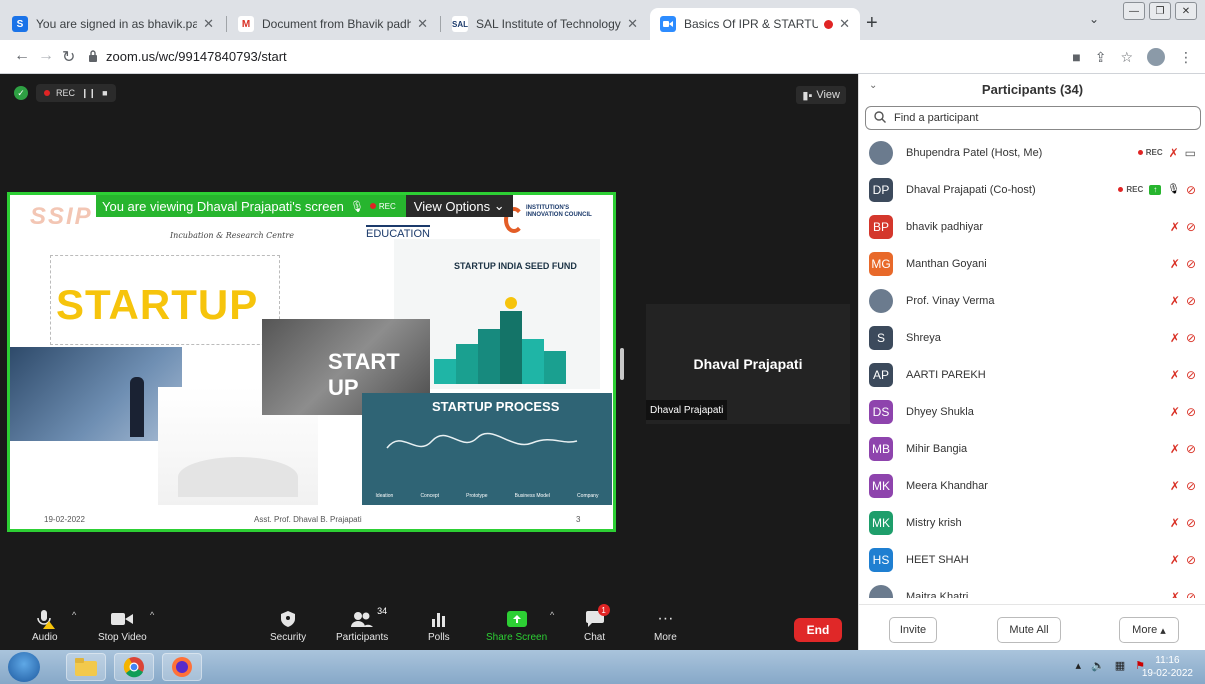 This screenshot has width=1205, height=684. What do you see at coordinates (1094, 19) in the screenshot?
I see `tab-search-chevron-icon: ⌄` at bounding box center [1094, 19].